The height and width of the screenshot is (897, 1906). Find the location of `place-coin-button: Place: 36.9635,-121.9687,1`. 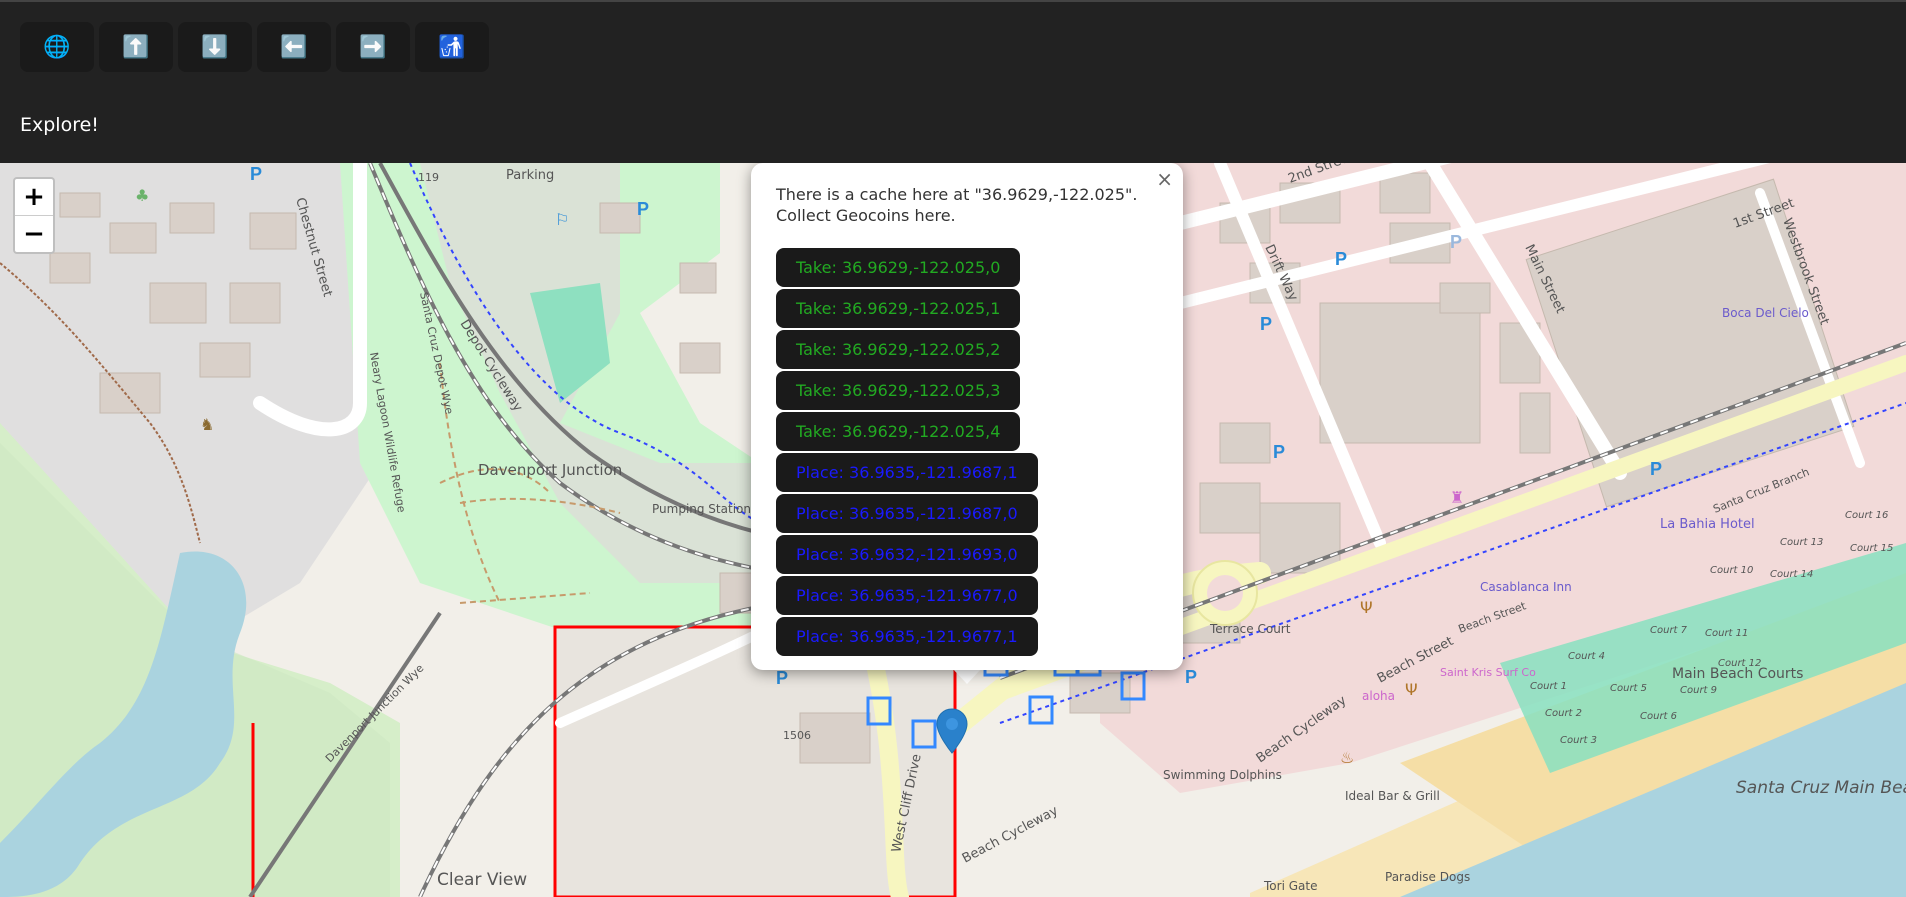

place-coin-button: Place: 36.9635,-121.9687,1 is located at coordinates (907, 472).